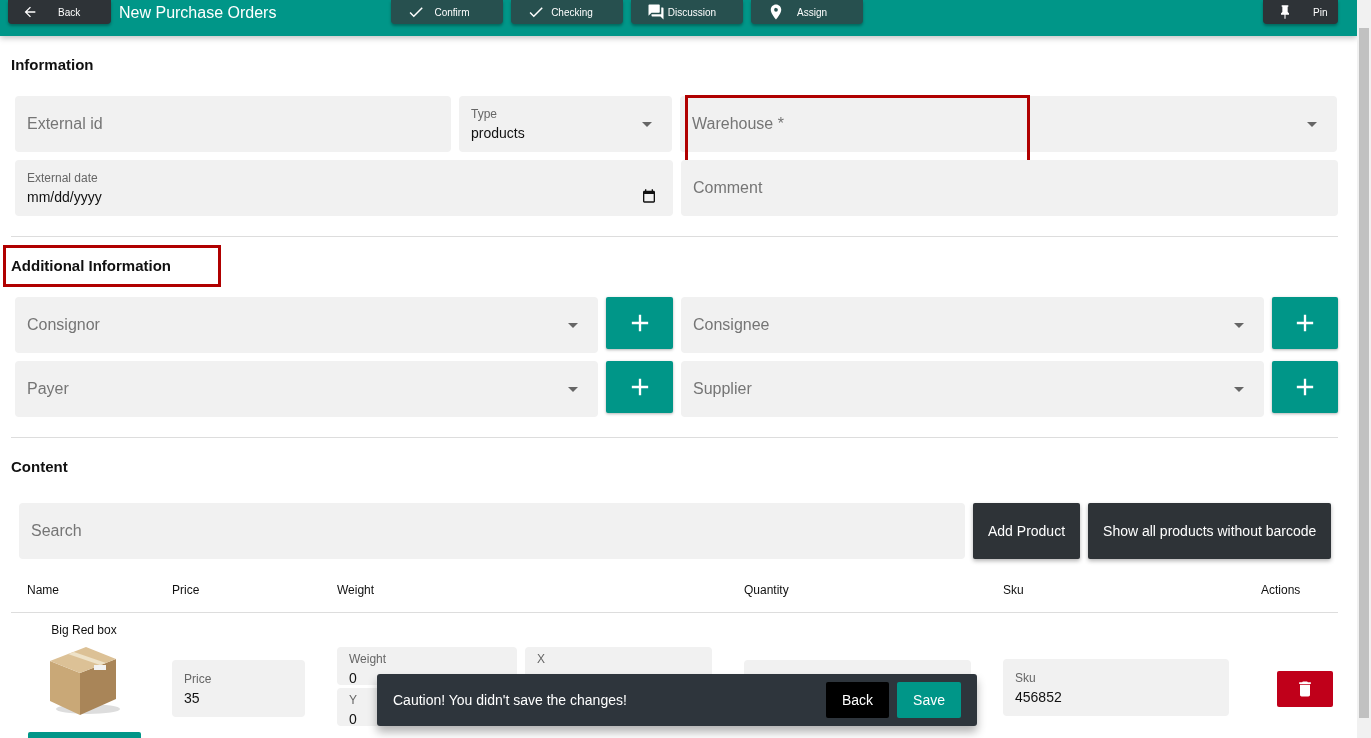 The height and width of the screenshot is (738, 1371). Describe the element at coordinates (1210, 531) in the screenshot. I see `action-button: Show all products without barcode` at that location.